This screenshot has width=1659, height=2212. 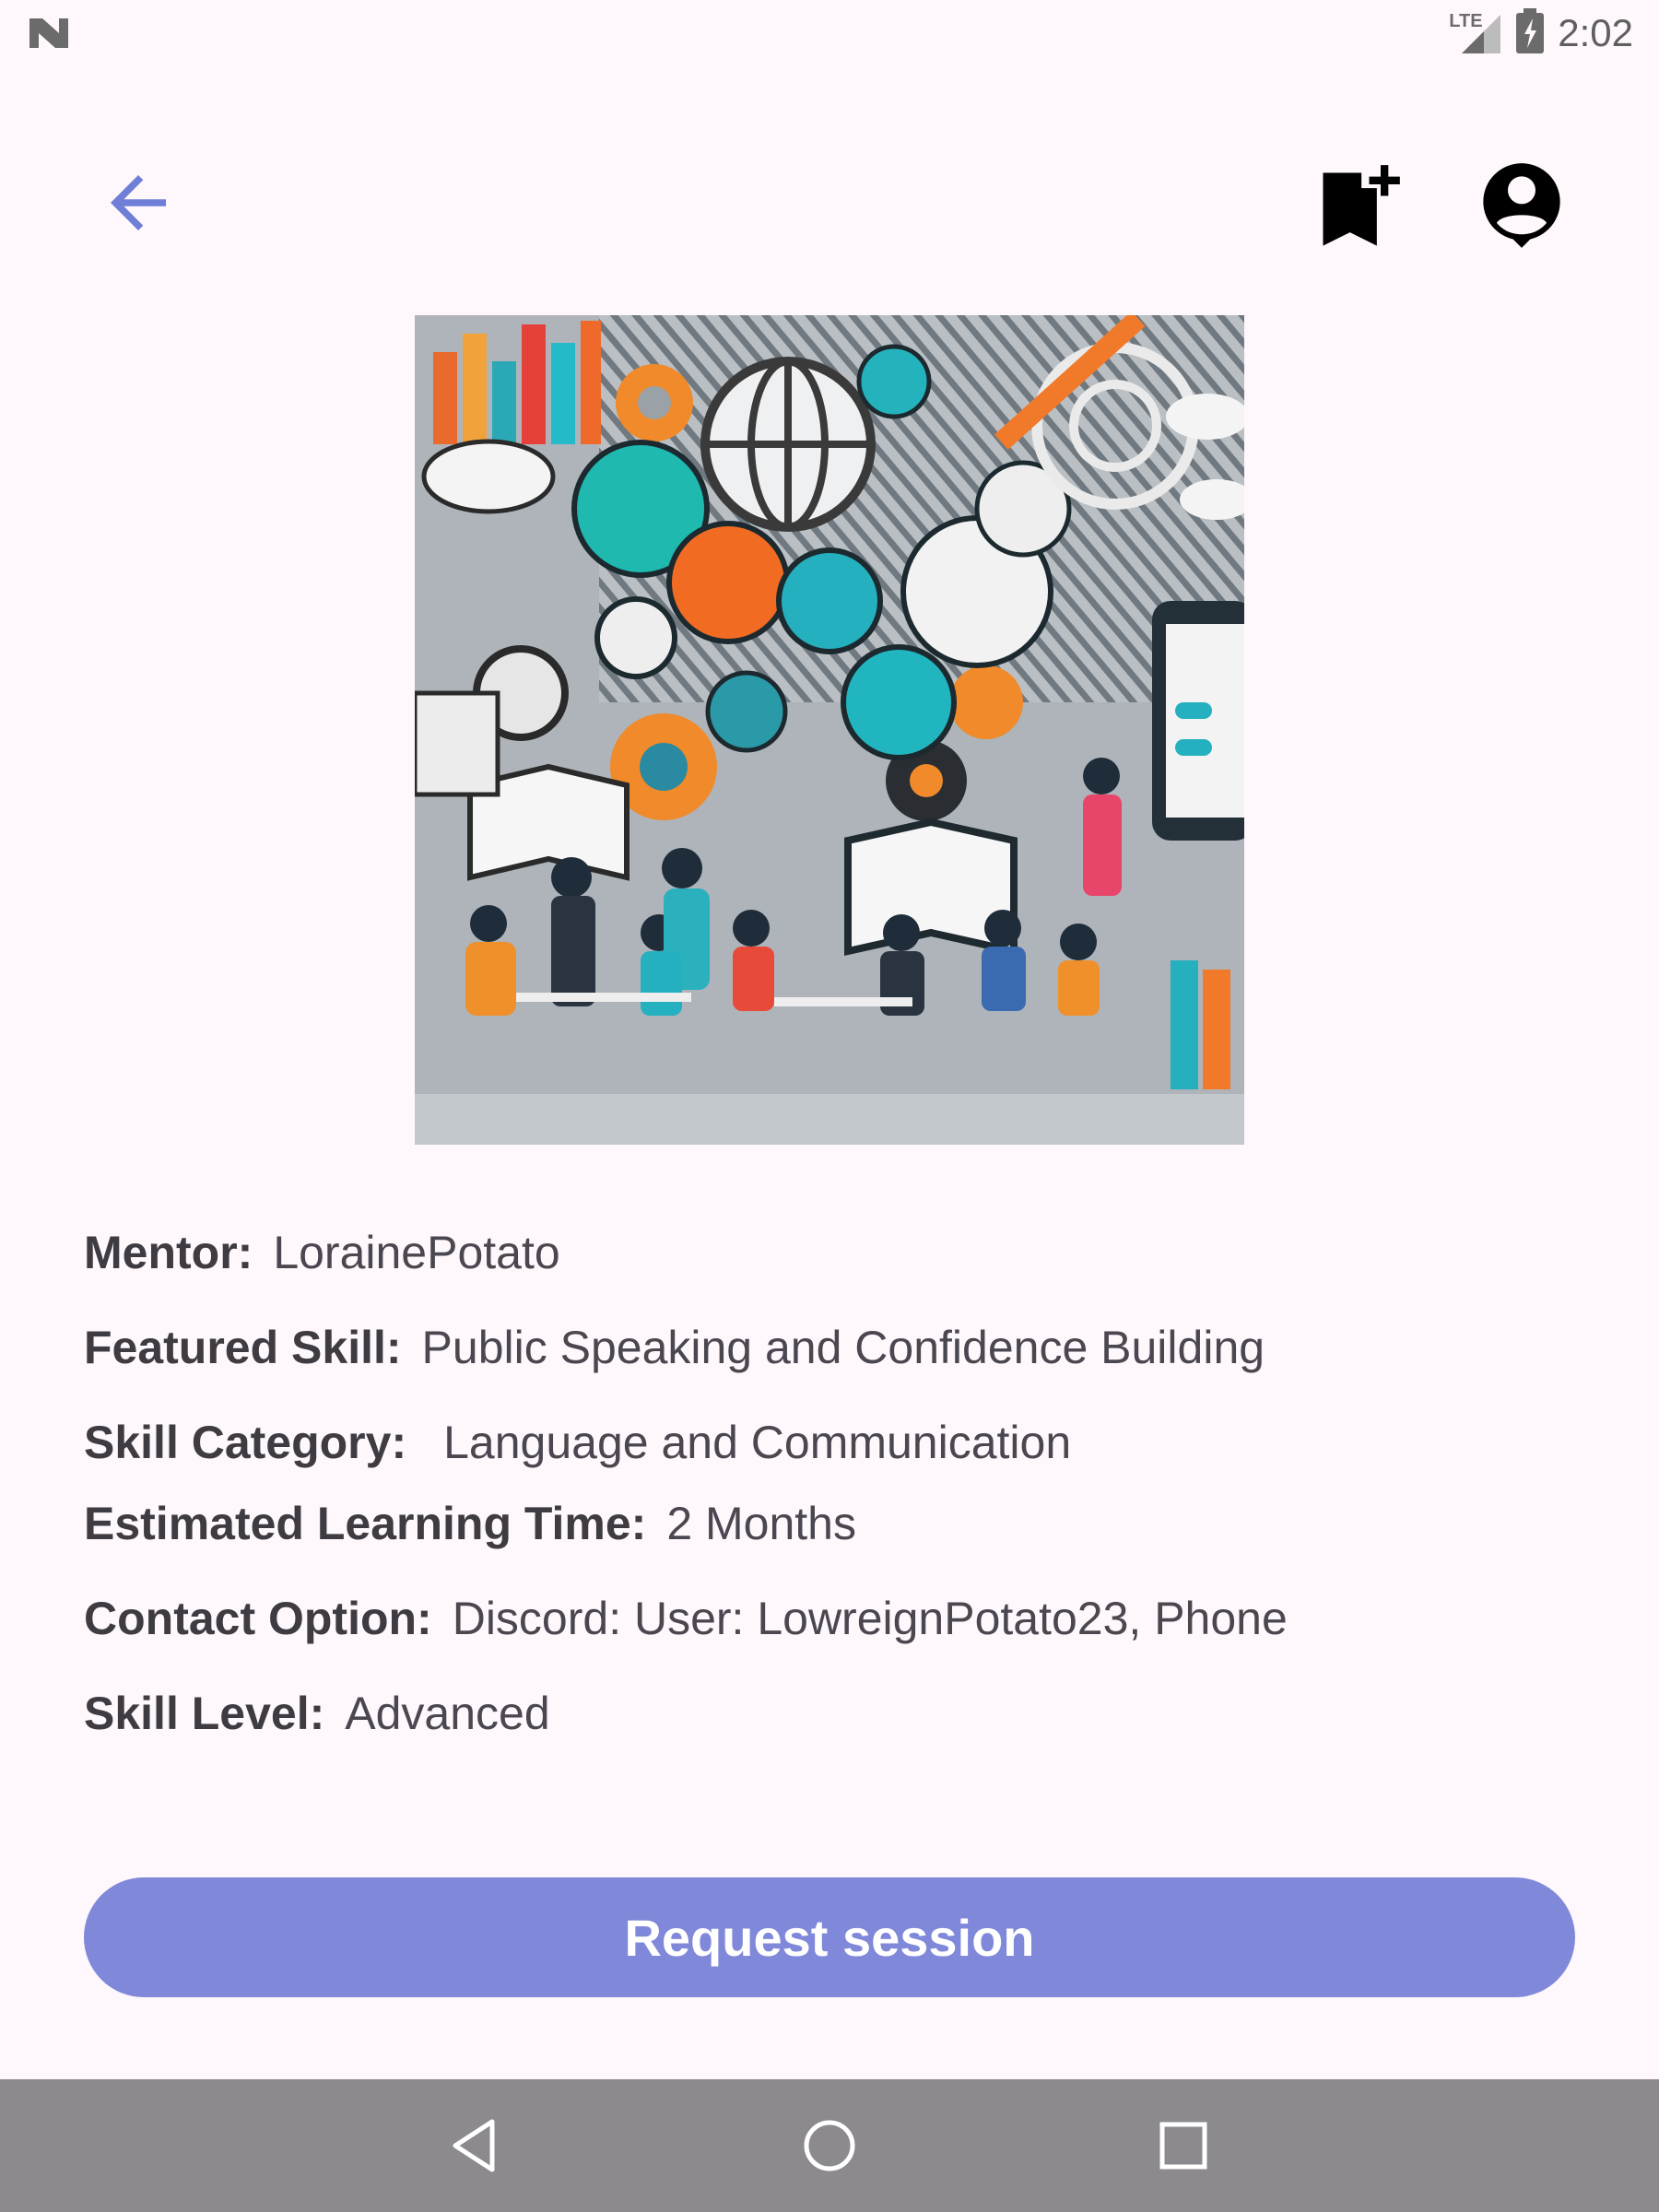 I want to click on notification-n-icon, so click(x=50, y=33).